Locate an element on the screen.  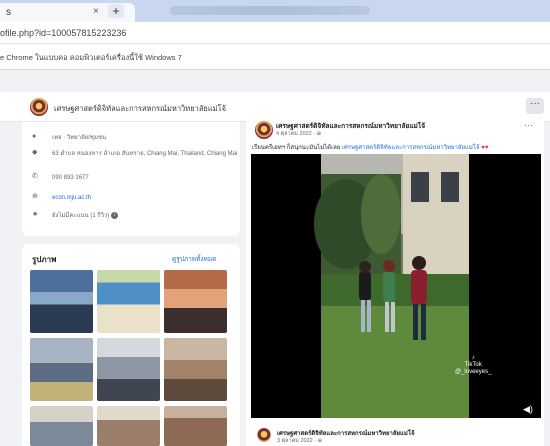
volume-icon: ◀) is located at coordinates (528, 409).